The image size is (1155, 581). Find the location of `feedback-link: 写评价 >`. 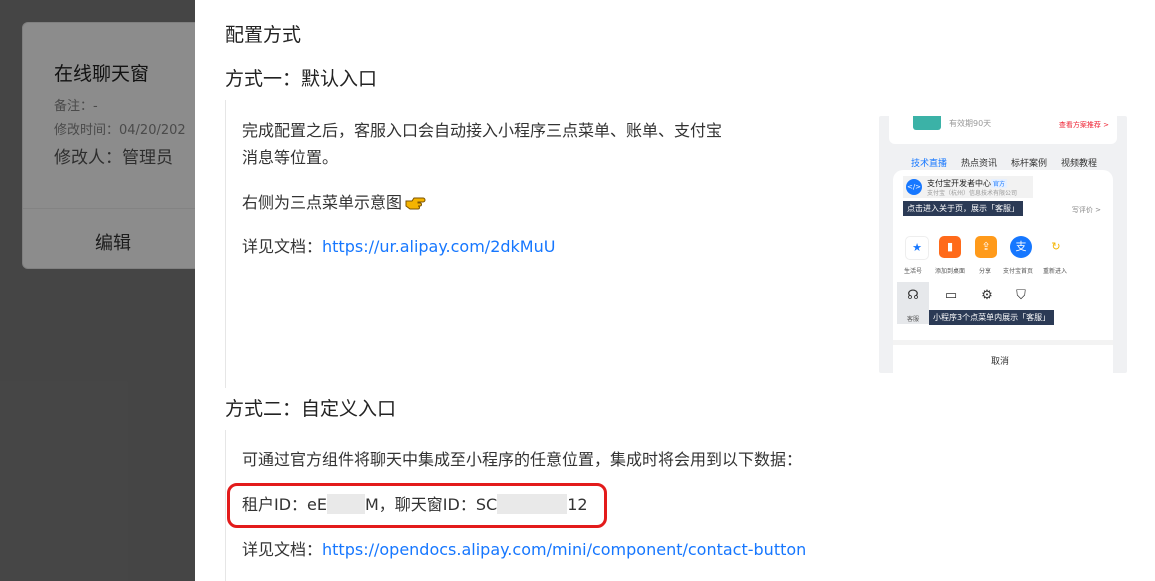

feedback-link: 写评价 > is located at coordinates (1086, 210).